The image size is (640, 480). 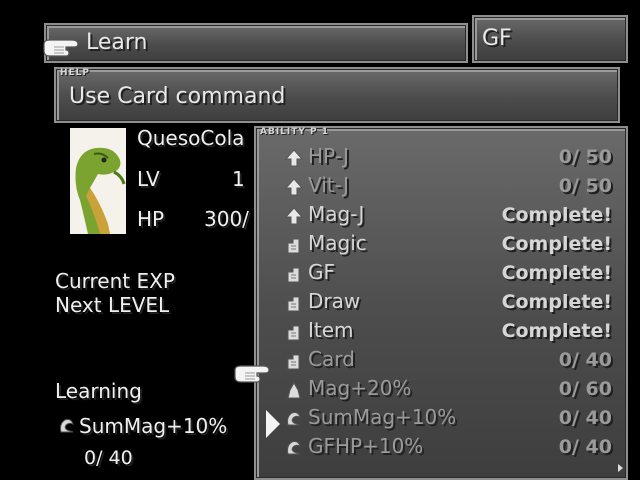 I want to click on learning-ability: SumMag+10%, so click(x=153, y=426).